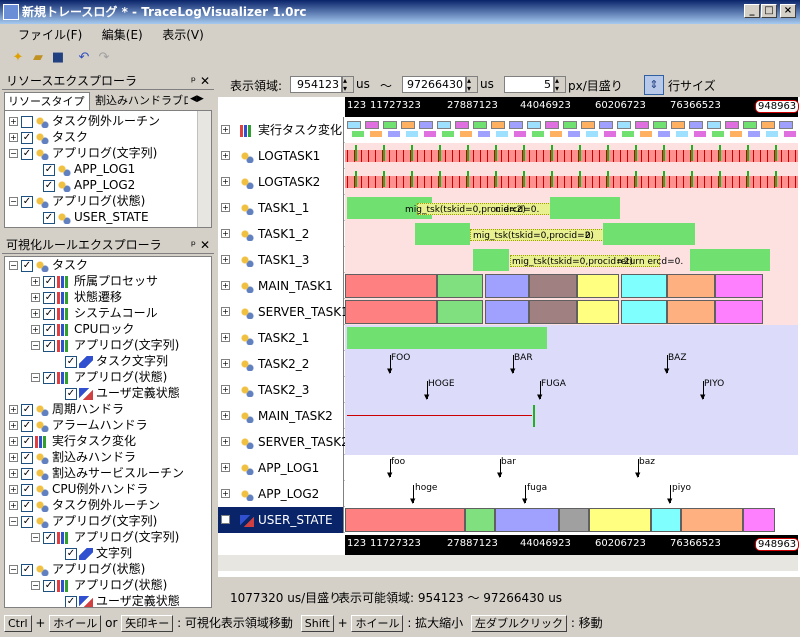  Describe the element at coordinates (140, 101) in the screenshot. I see `tab-interrupt-handler: 割込みハンドラブロ` at that location.